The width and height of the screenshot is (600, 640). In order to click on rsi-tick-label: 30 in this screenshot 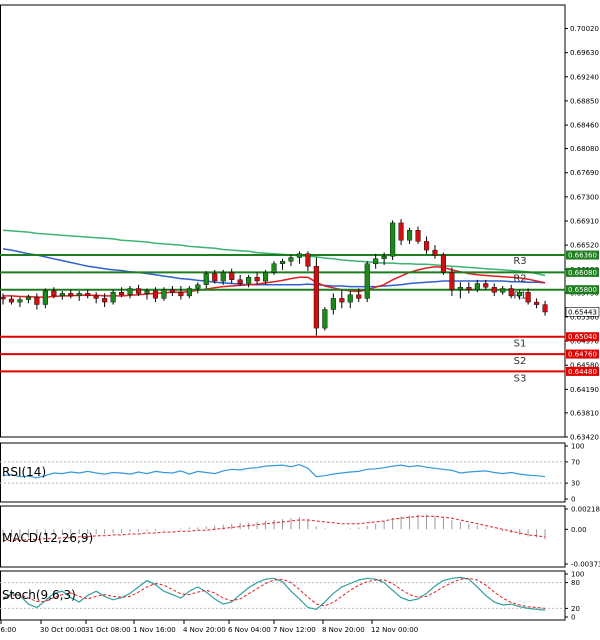, I will do `click(575, 484)`.